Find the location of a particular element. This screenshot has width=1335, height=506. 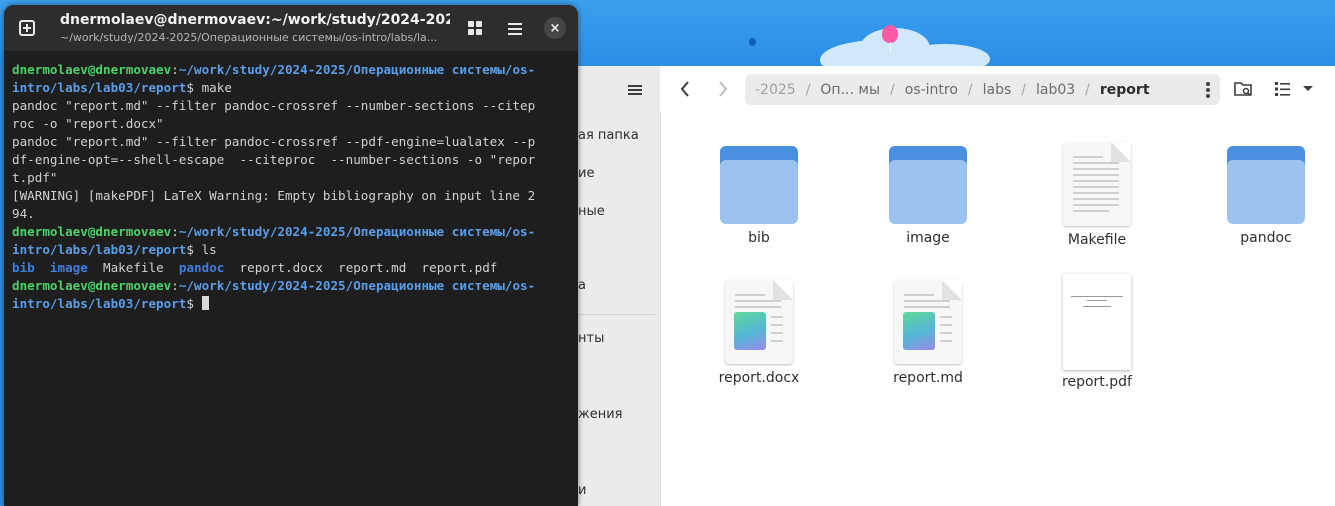

close-button: × is located at coordinates (555, 28).